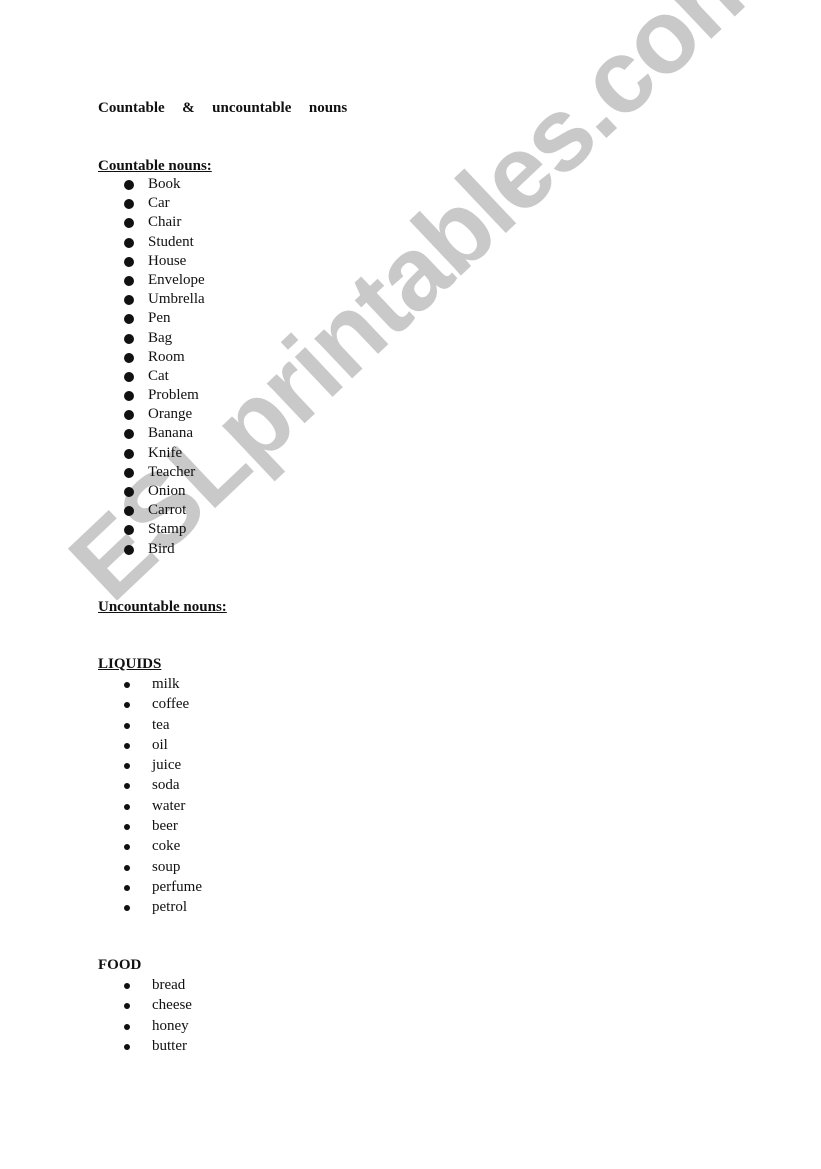 The image size is (821, 1169). What do you see at coordinates (163, 745) in the screenshot?
I see `list-item: oil` at bounding box center [163, 745].